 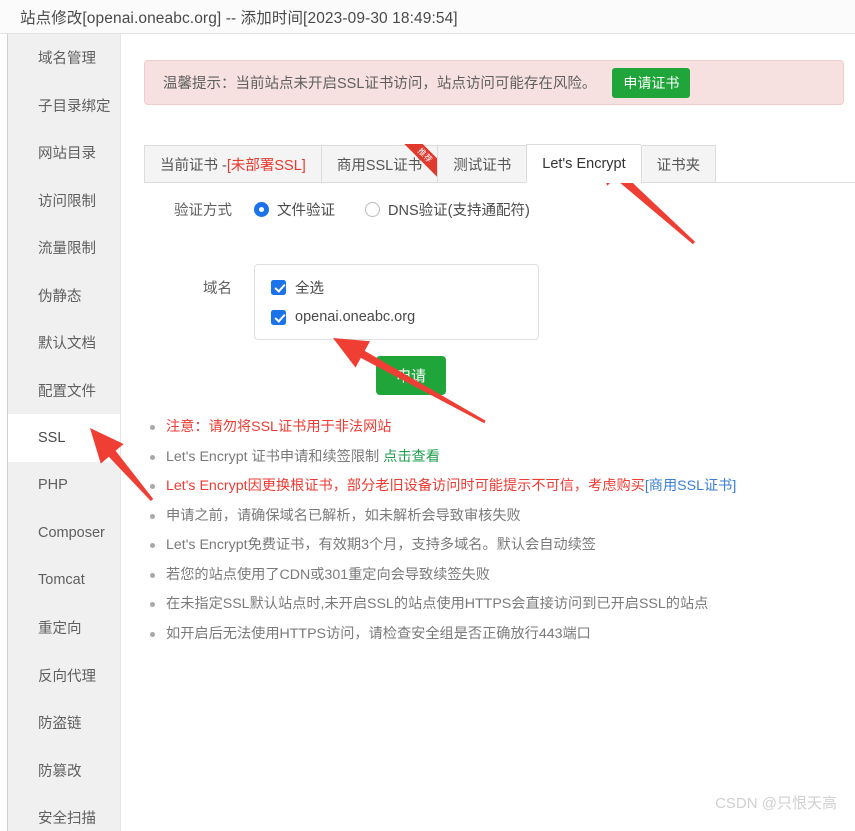 I want to click on note-text: 申请之前，请确保域名已解析，如未解析会导致审核失败, so click(x=343, y=515).